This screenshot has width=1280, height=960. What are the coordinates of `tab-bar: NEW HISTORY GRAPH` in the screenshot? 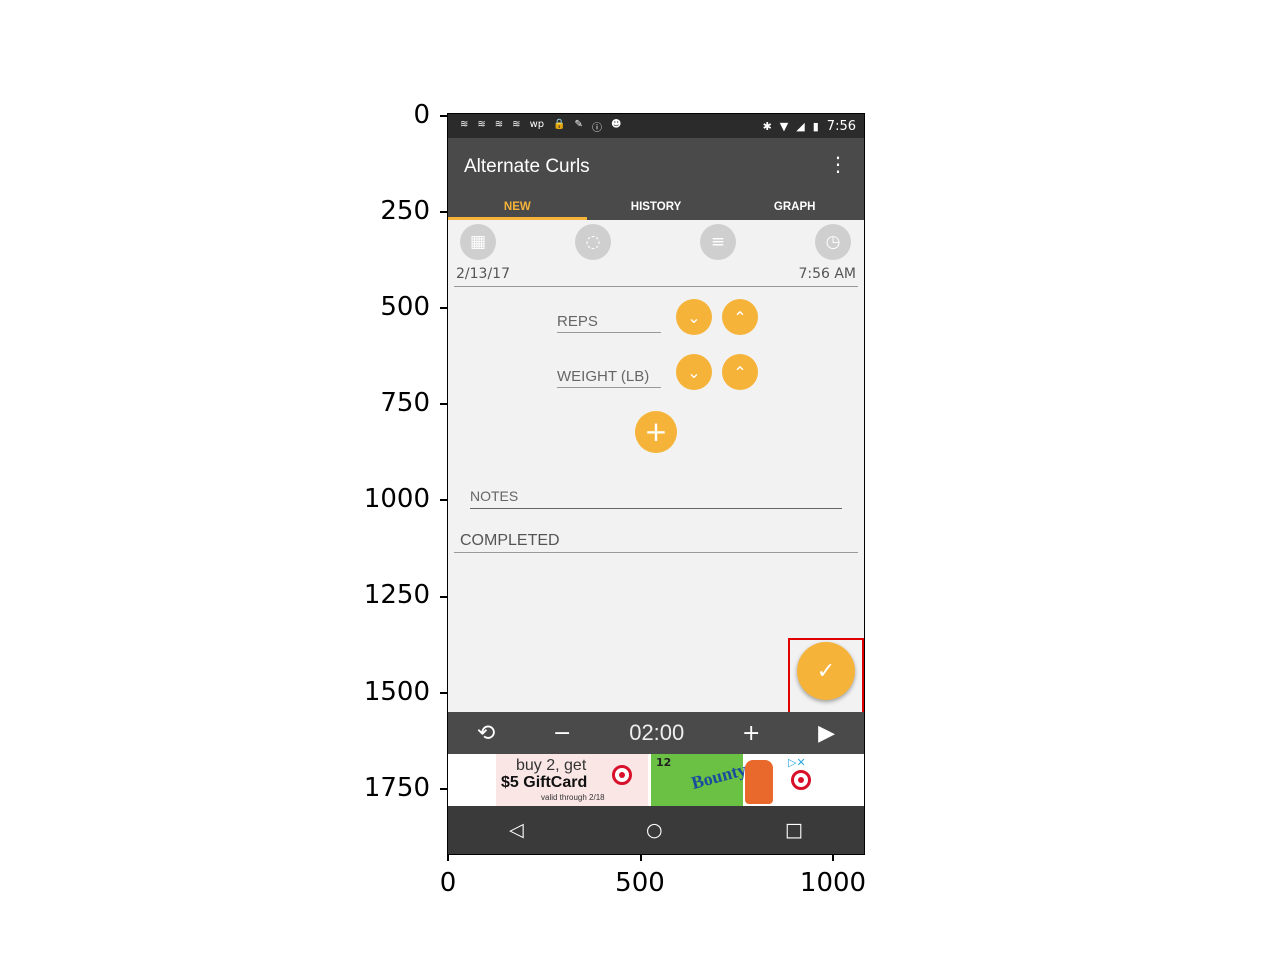 It's located at (656, 207).